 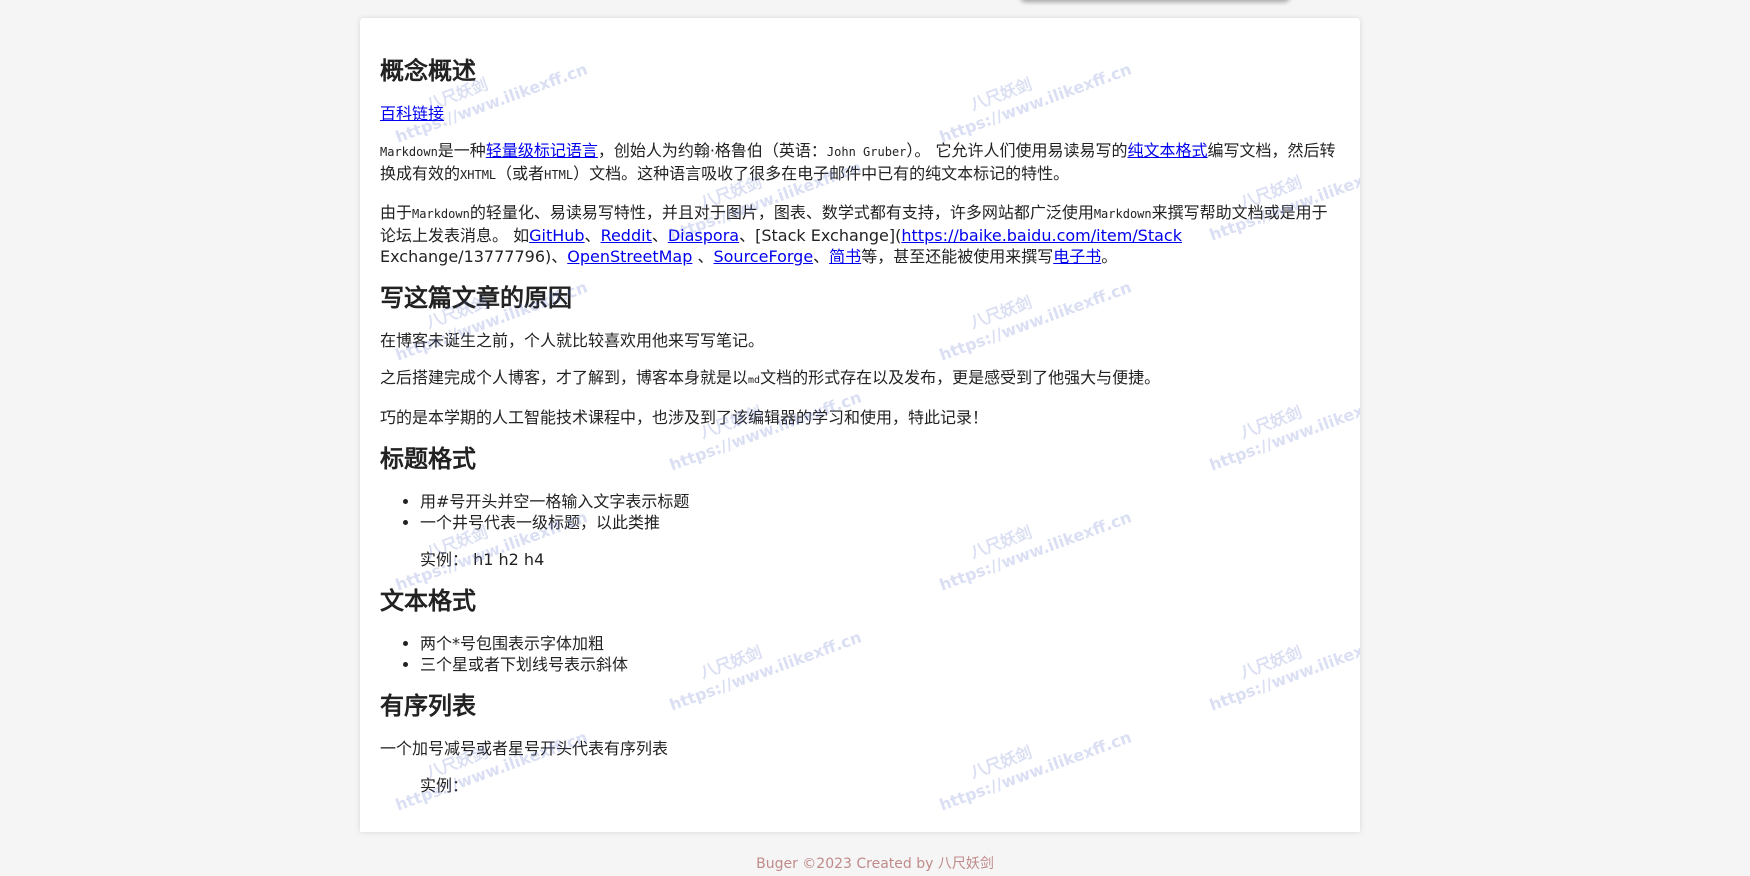 I want to click on list-item: 用#号开头并空一格输入文字表示标题, so click(x=880, y=501).